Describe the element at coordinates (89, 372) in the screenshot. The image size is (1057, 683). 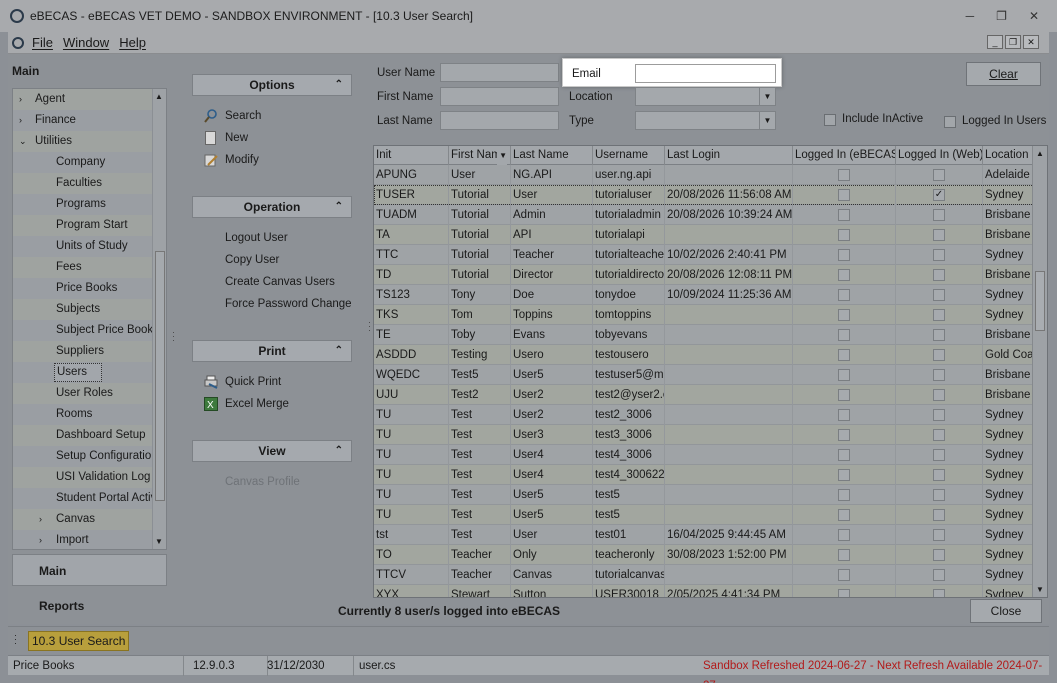
I see `nav-item-users: Users≡` at that location.